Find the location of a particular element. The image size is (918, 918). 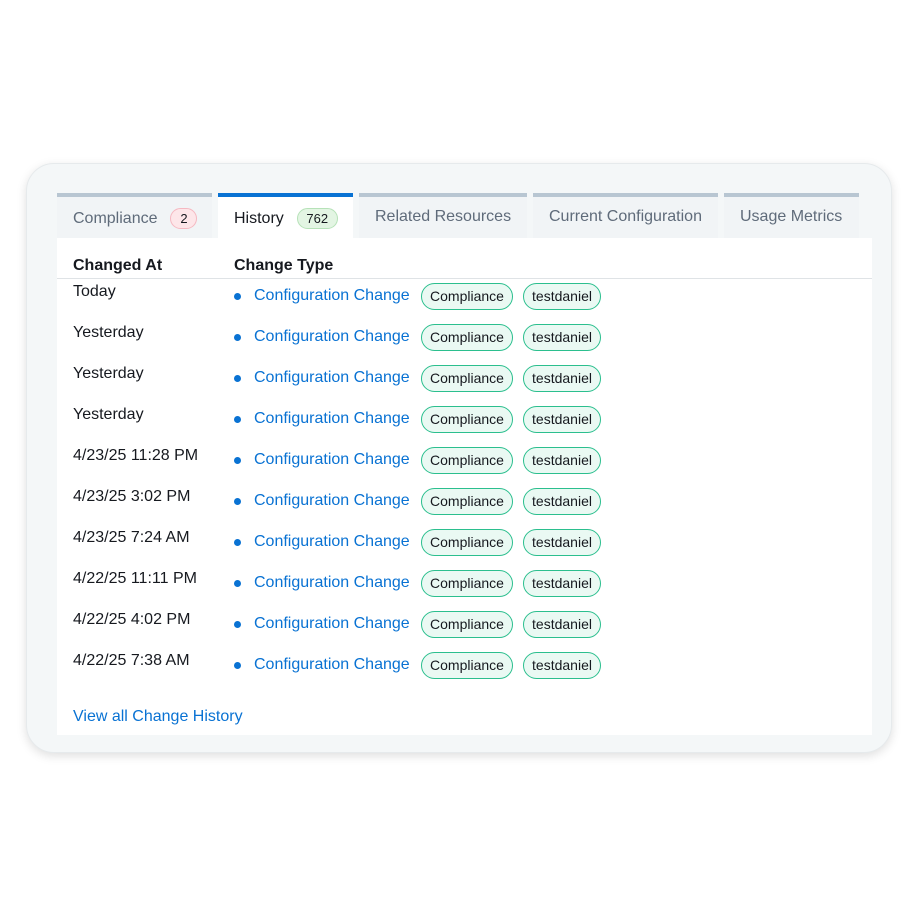

changed-at-cell: 4/22/25 4:02 PM is located at coordinates (132, 619).